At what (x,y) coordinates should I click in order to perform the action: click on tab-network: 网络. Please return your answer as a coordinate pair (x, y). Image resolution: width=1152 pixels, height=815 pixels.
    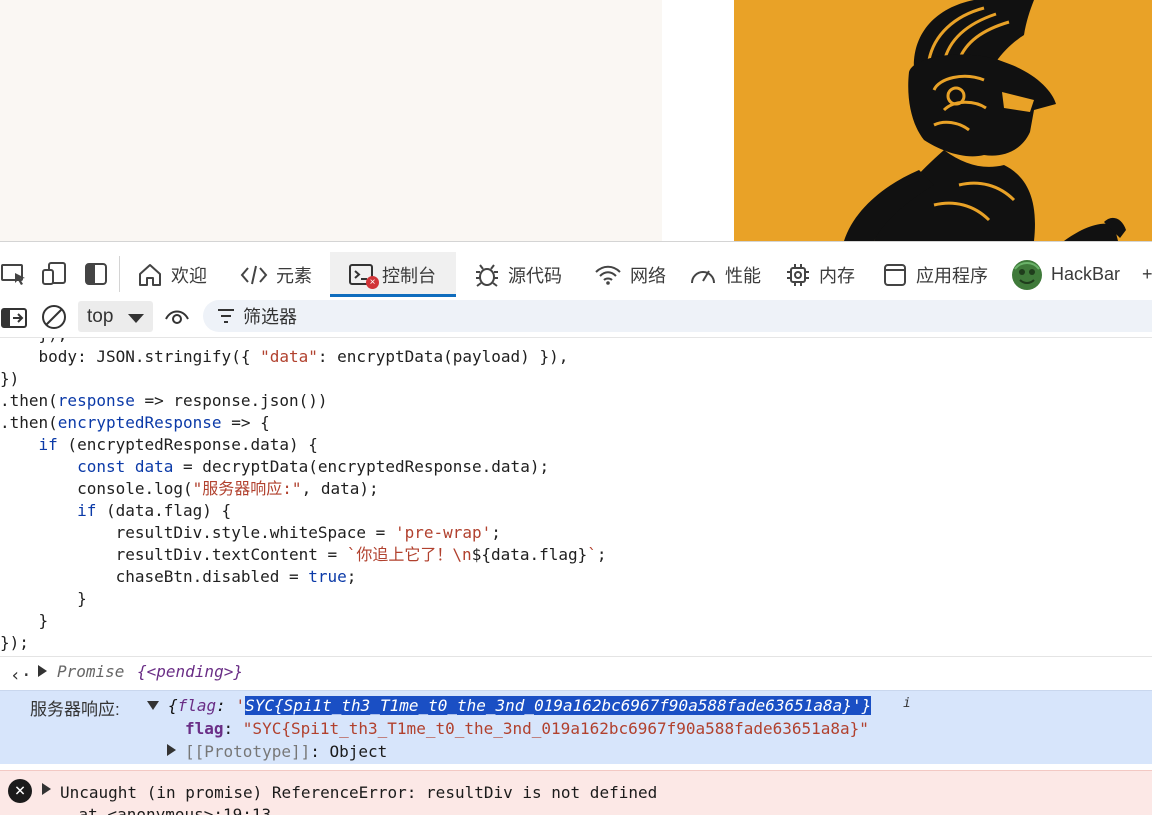
    Looking at the image, I should click on (630, 274).